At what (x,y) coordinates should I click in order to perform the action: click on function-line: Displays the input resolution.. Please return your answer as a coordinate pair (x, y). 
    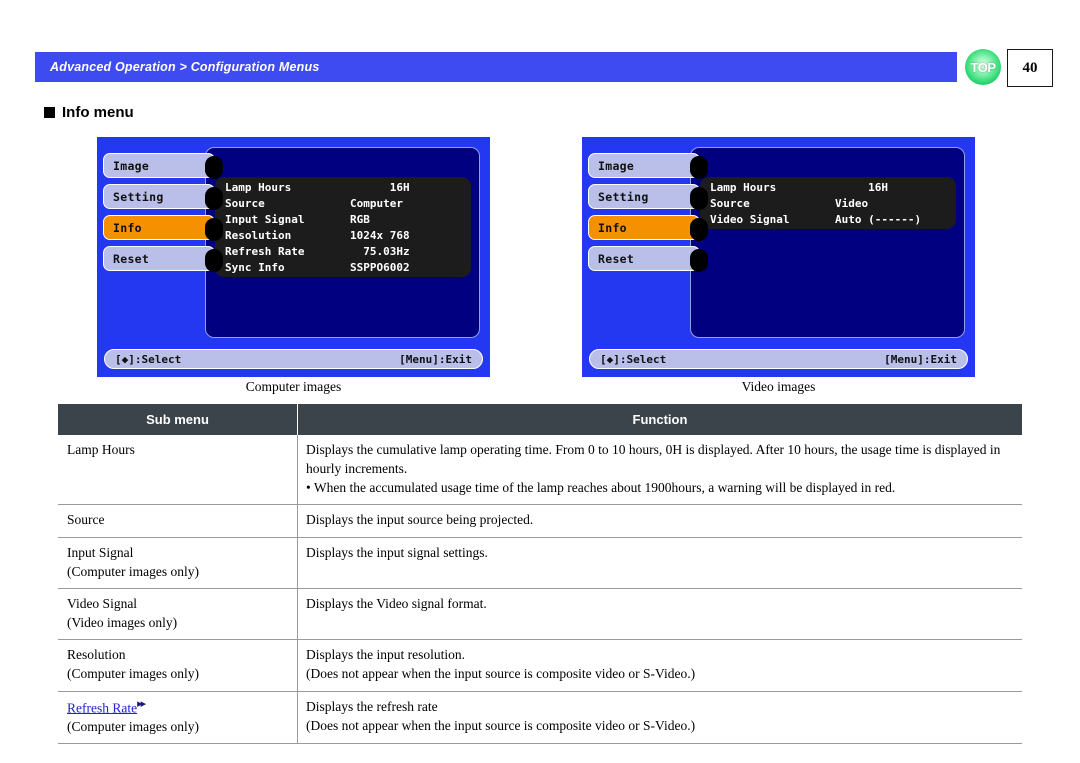
    Looking at the image, I should click on (385, 655).